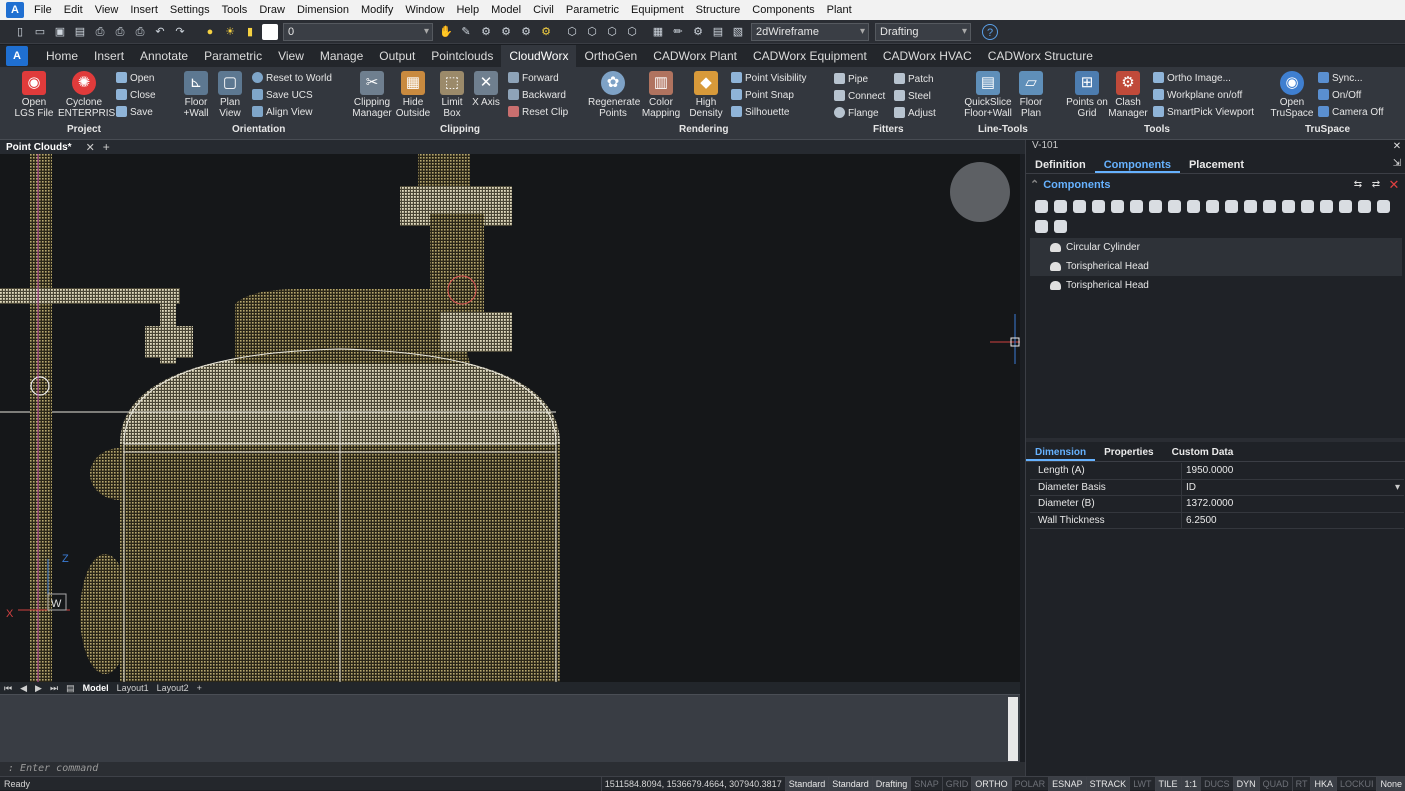 The width and height of the screenshot is (1405, 791). I want to click on status-grid: GRID, so click(956, 784).